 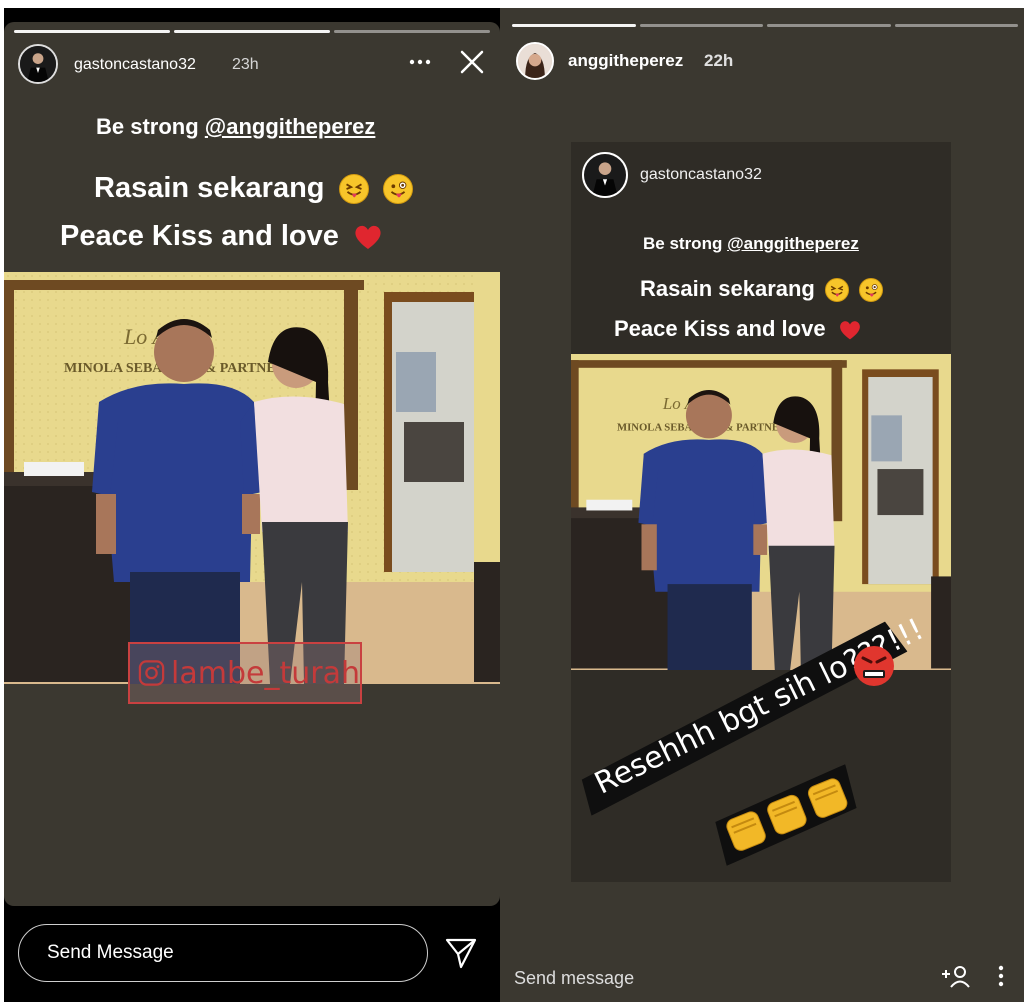 I want to click on send-message-input: Send Message, so click(x=223, y=953).